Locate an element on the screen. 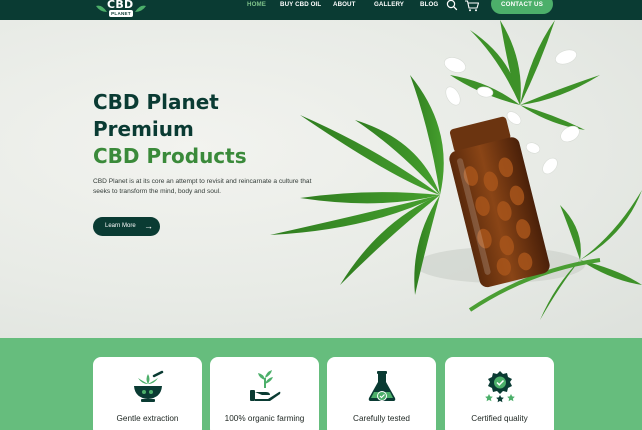 Image resolution: width=642 pixels, height=430 pixels. learn-more-label: Learn More is located at coordinates (120, 226).